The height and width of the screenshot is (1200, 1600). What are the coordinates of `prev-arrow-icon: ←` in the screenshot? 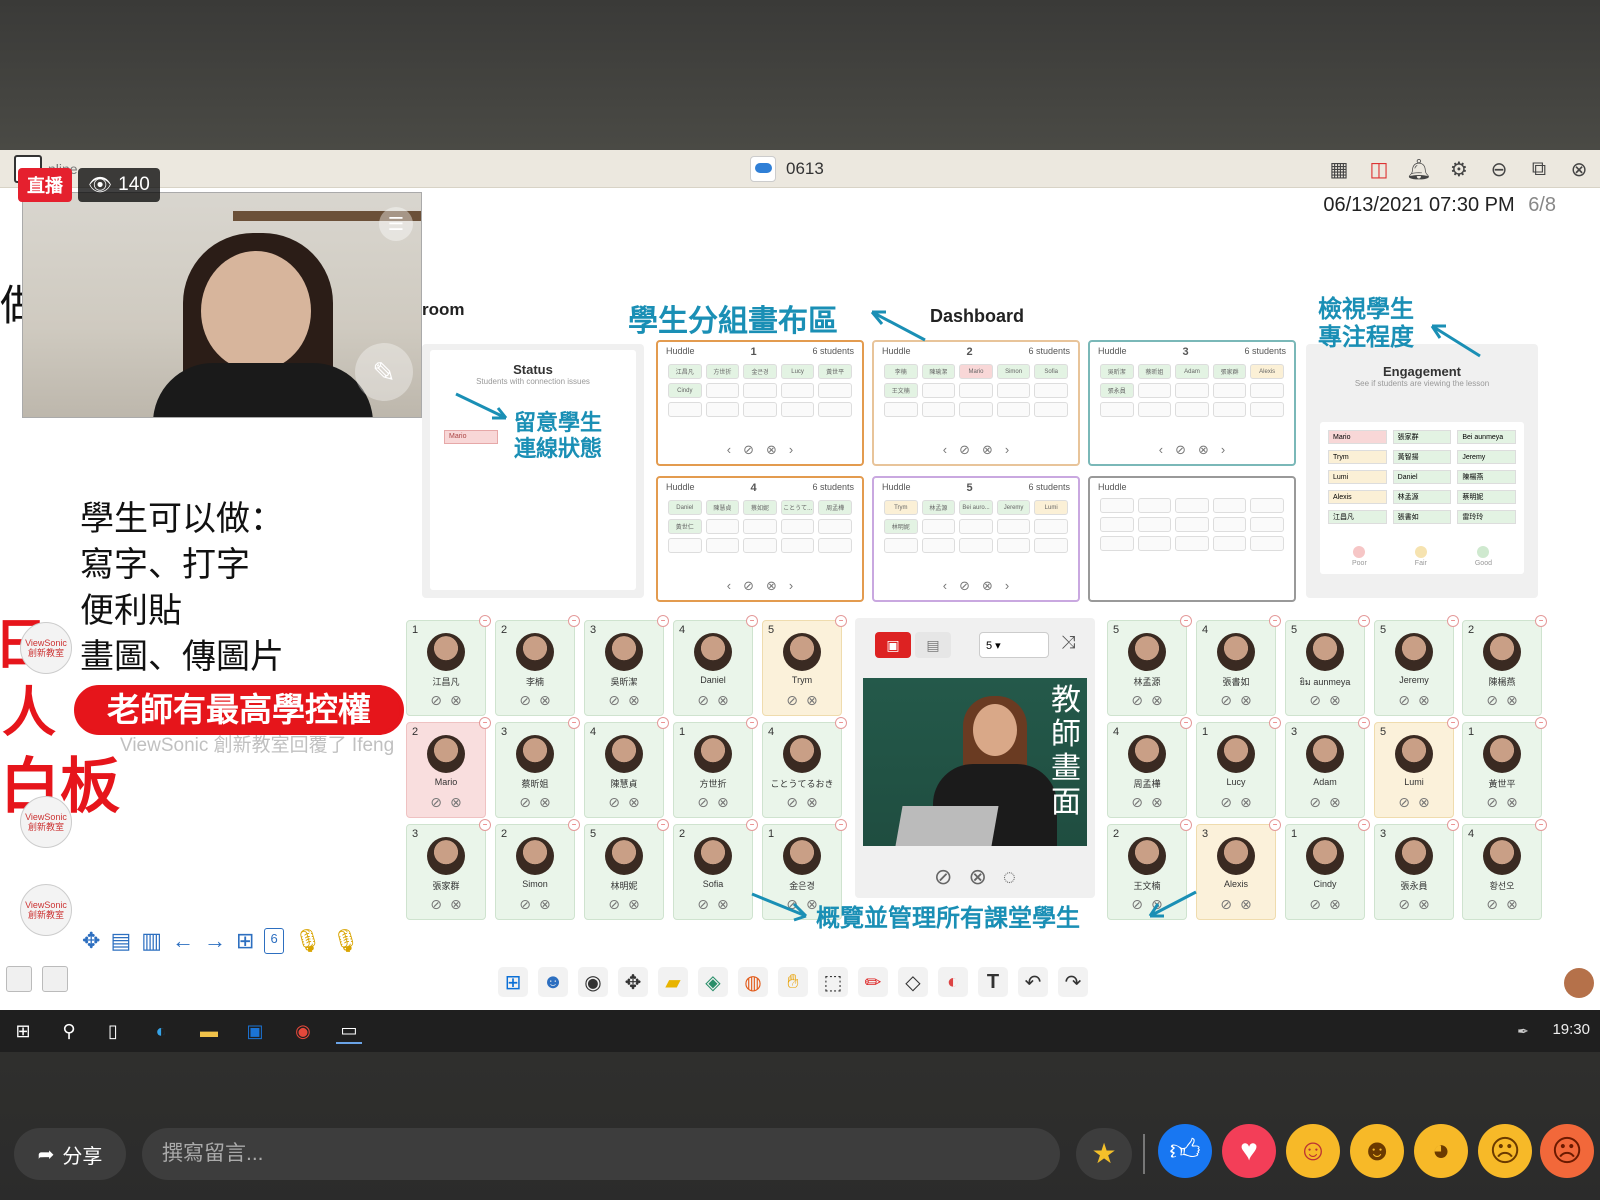 It's located at (183, 941).